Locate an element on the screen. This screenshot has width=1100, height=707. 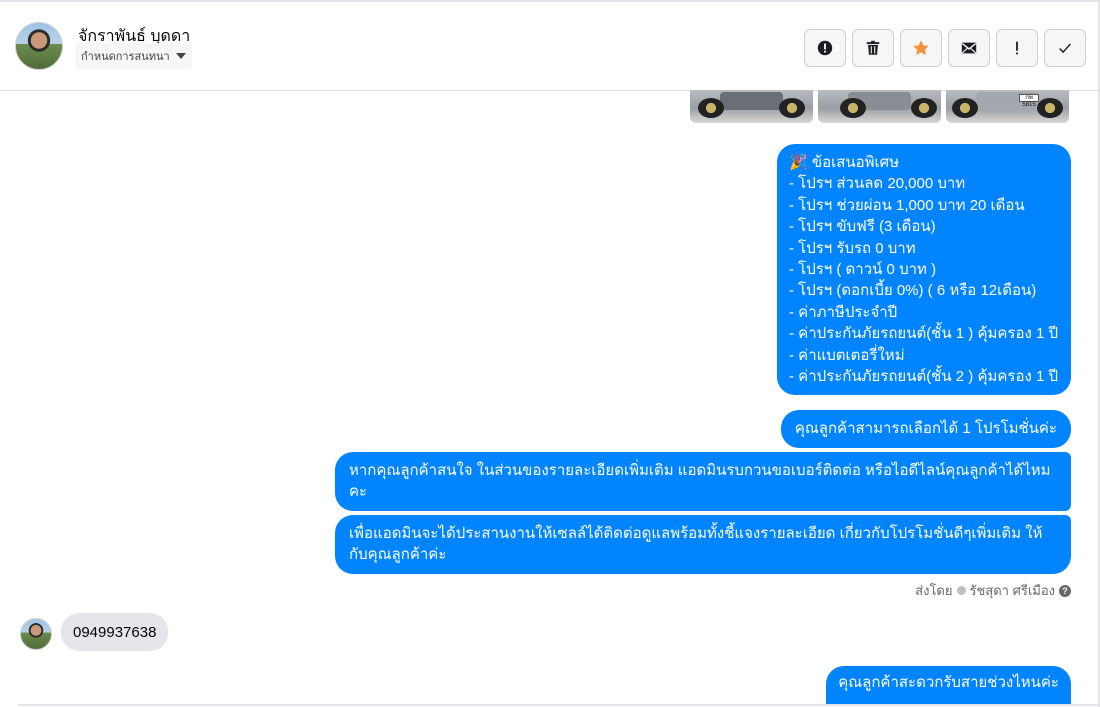
agent-icon is located at coordinates (961, 590).